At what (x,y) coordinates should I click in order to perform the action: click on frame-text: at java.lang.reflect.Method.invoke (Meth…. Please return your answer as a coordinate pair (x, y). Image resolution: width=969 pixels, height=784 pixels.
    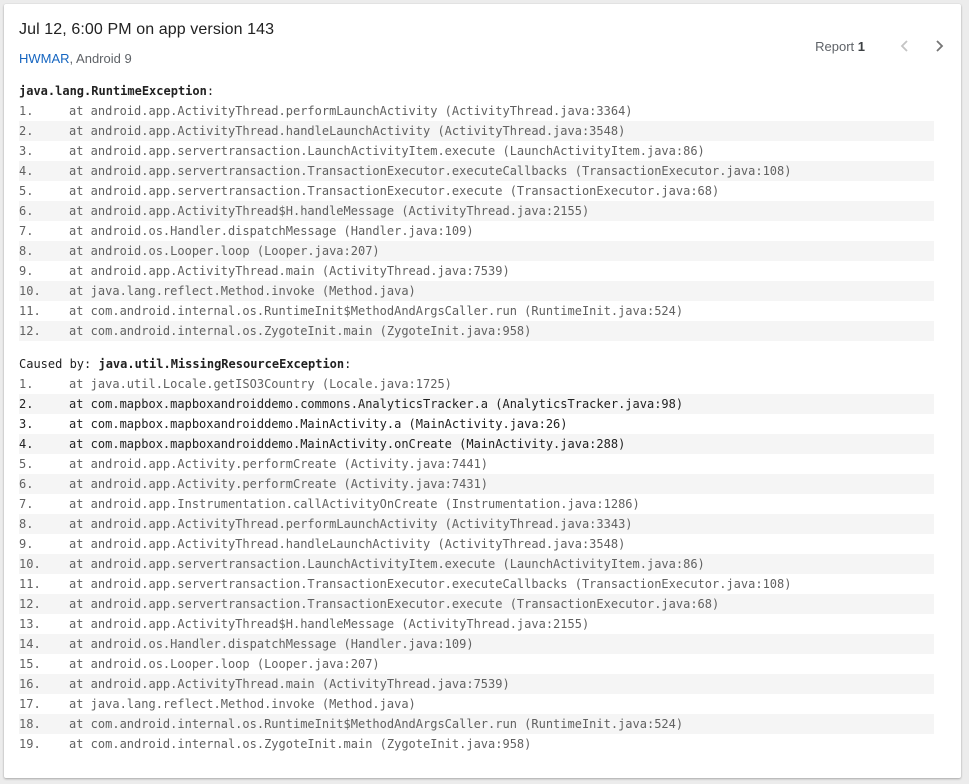
    Looking at the image, I should click on (242, 291).